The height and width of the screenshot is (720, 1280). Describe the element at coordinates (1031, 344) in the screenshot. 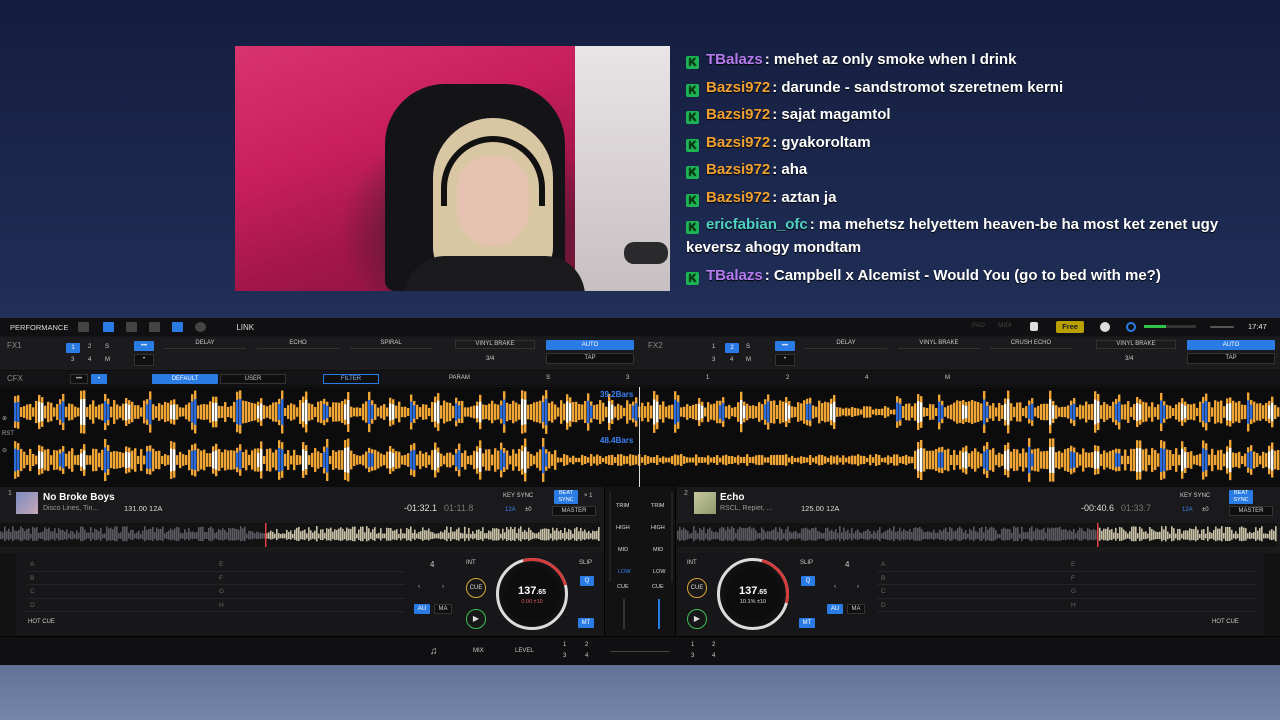

I see `fx2-slot-3: CRUSH ECHO` at that location.